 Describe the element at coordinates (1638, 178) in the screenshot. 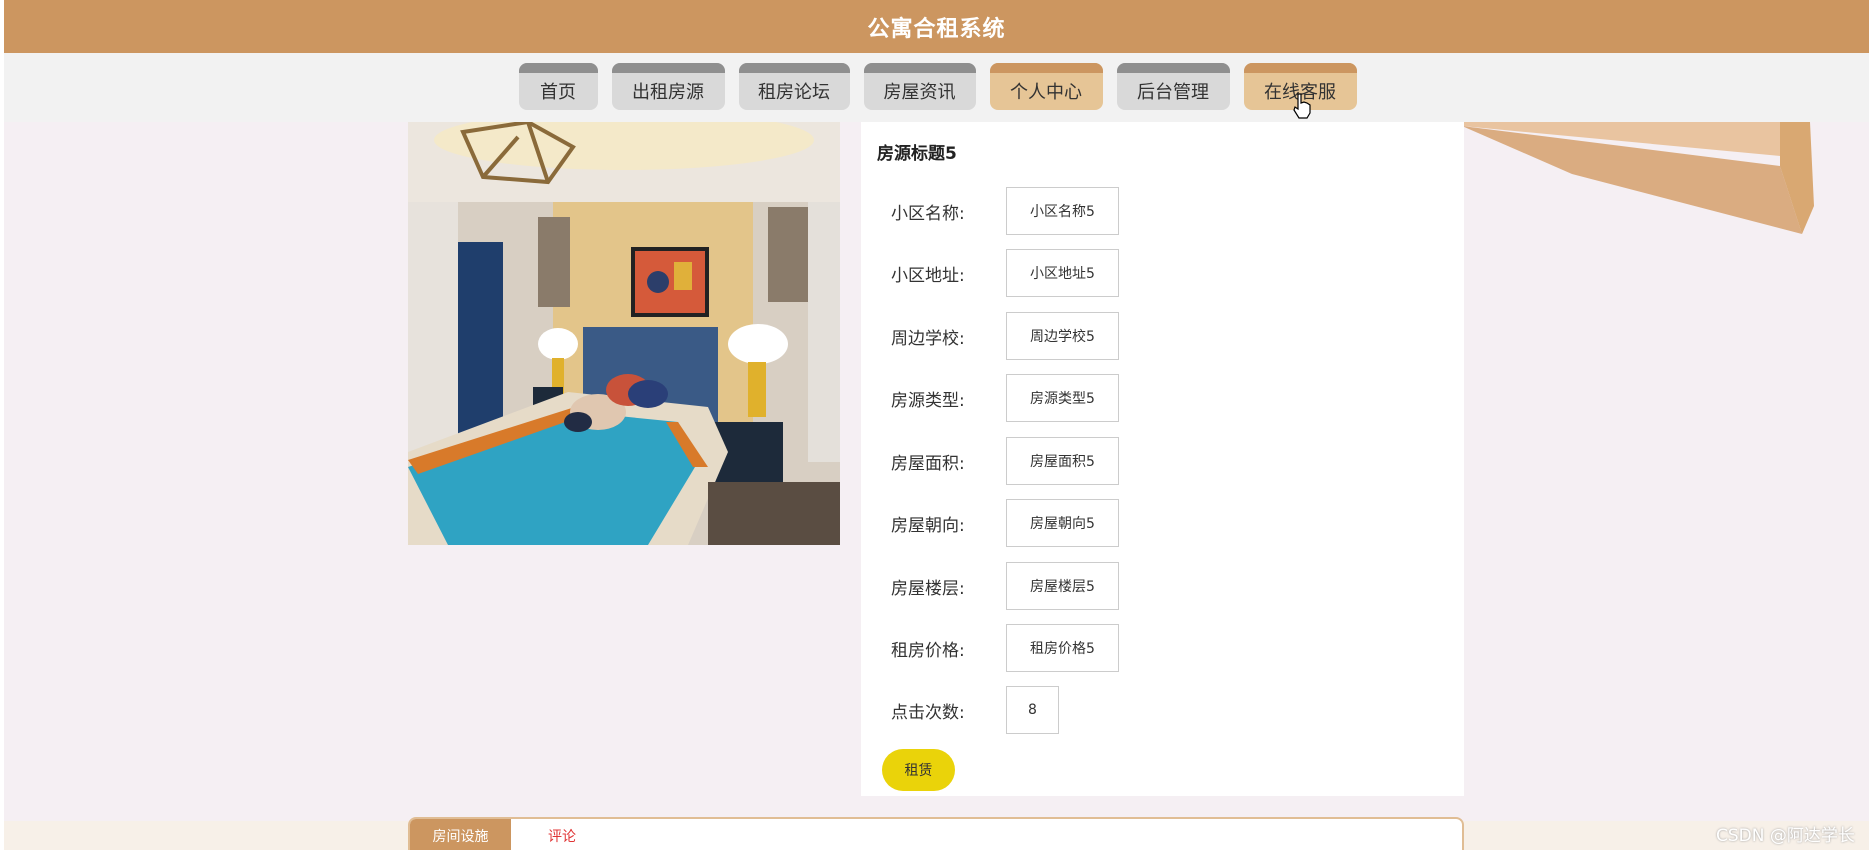

I see `decorative-frame-corner` at that location.